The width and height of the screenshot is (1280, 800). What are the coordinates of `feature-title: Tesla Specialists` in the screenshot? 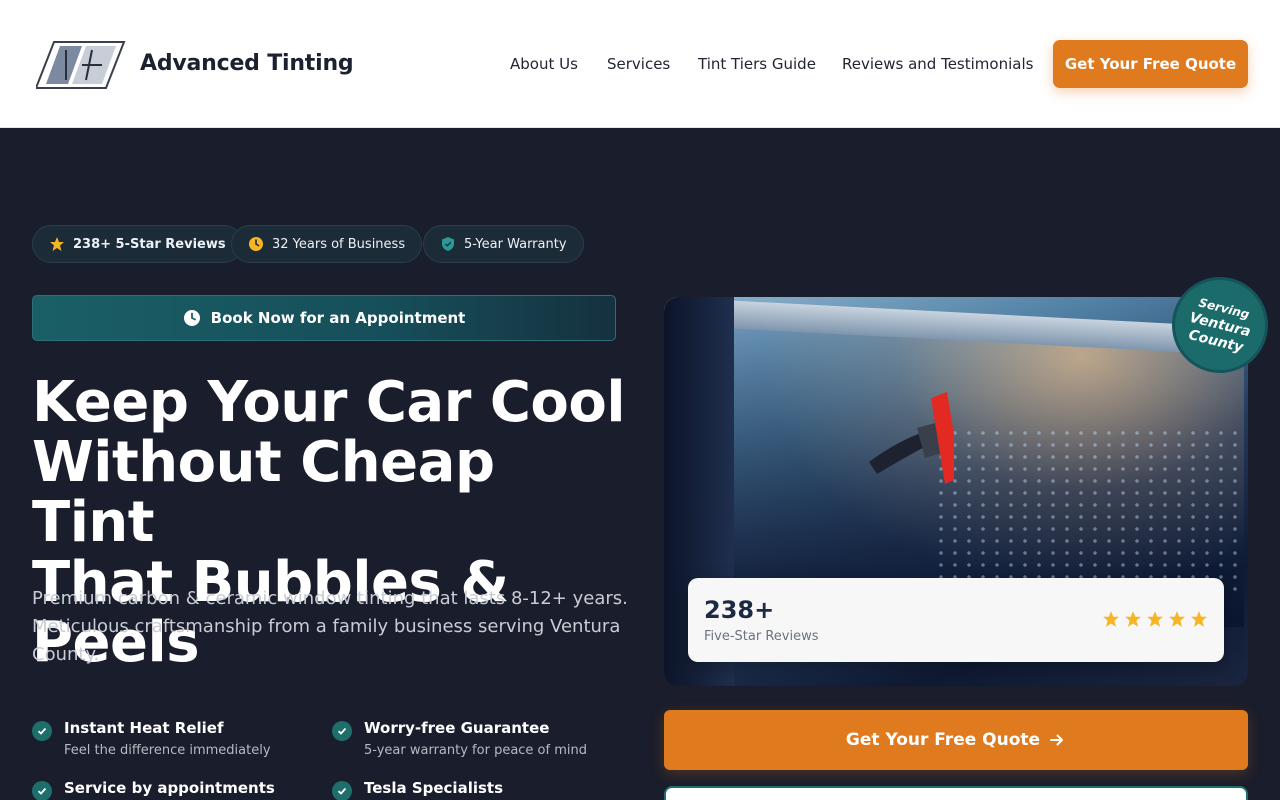 It's located at (434, 788).